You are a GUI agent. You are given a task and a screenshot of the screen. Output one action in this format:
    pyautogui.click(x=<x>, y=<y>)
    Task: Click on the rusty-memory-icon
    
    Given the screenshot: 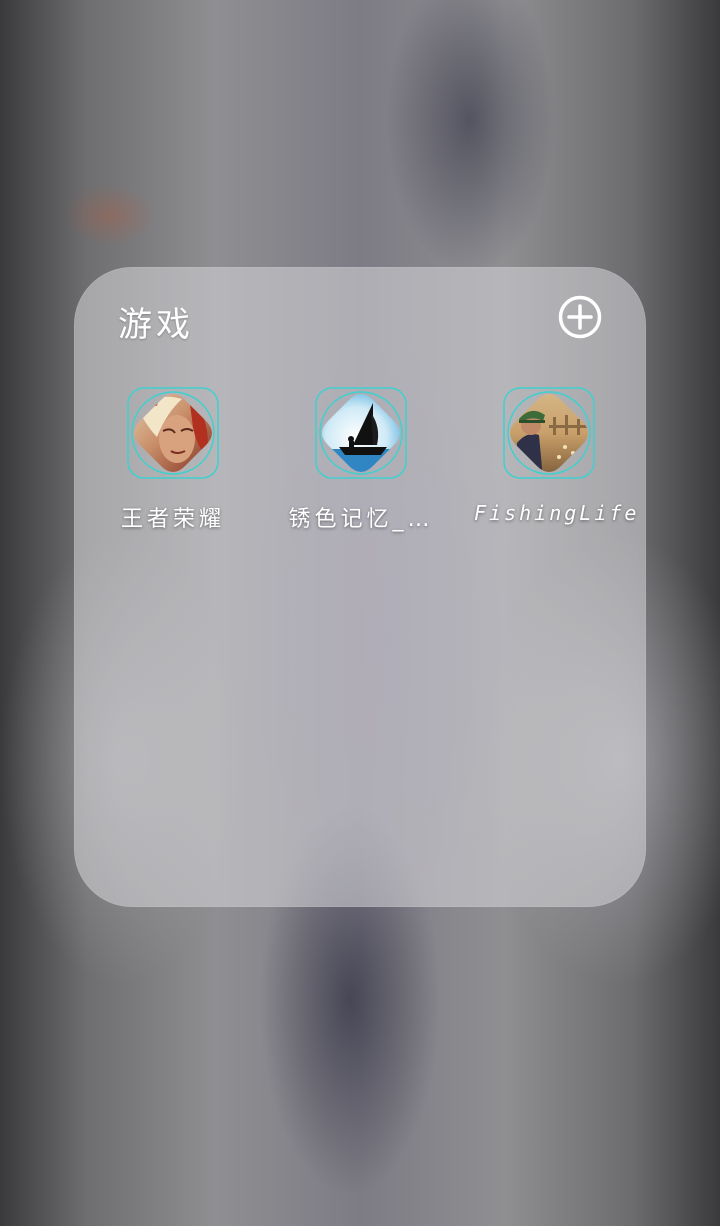 What is the action you would take?
    pyautogui.click(x=361, y=433)
    